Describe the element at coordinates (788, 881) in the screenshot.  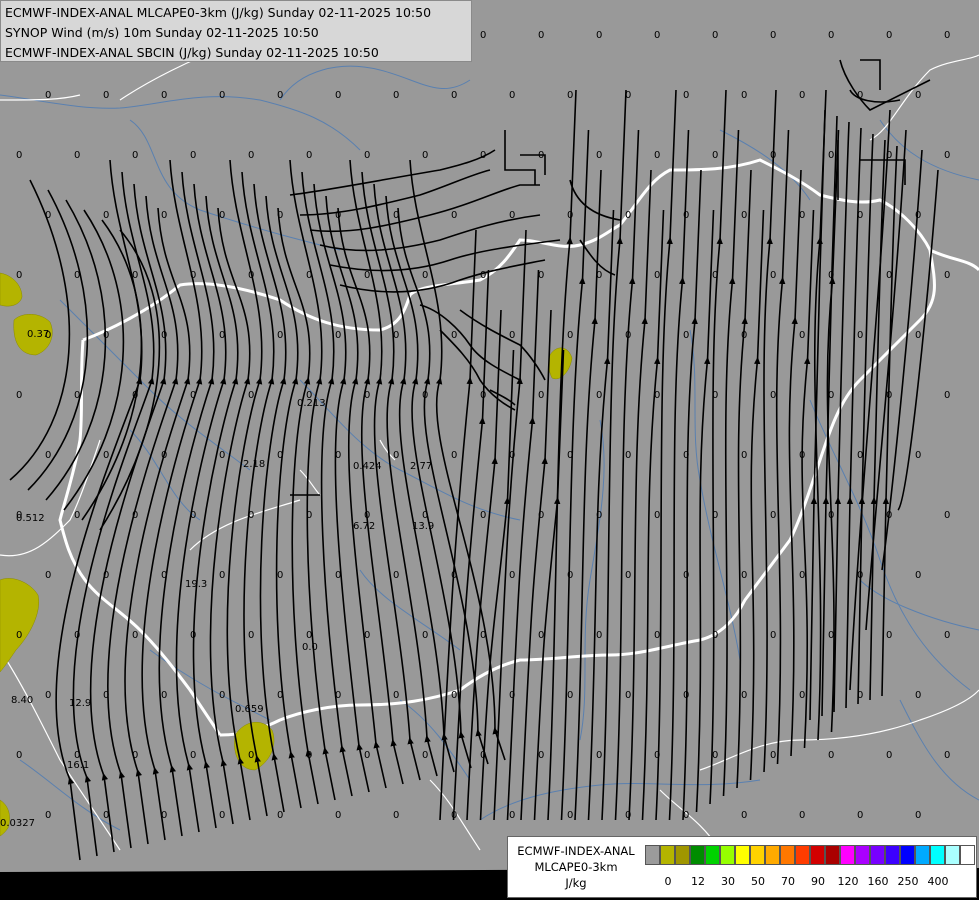
I see `legend-tick-label: 70` at that location.